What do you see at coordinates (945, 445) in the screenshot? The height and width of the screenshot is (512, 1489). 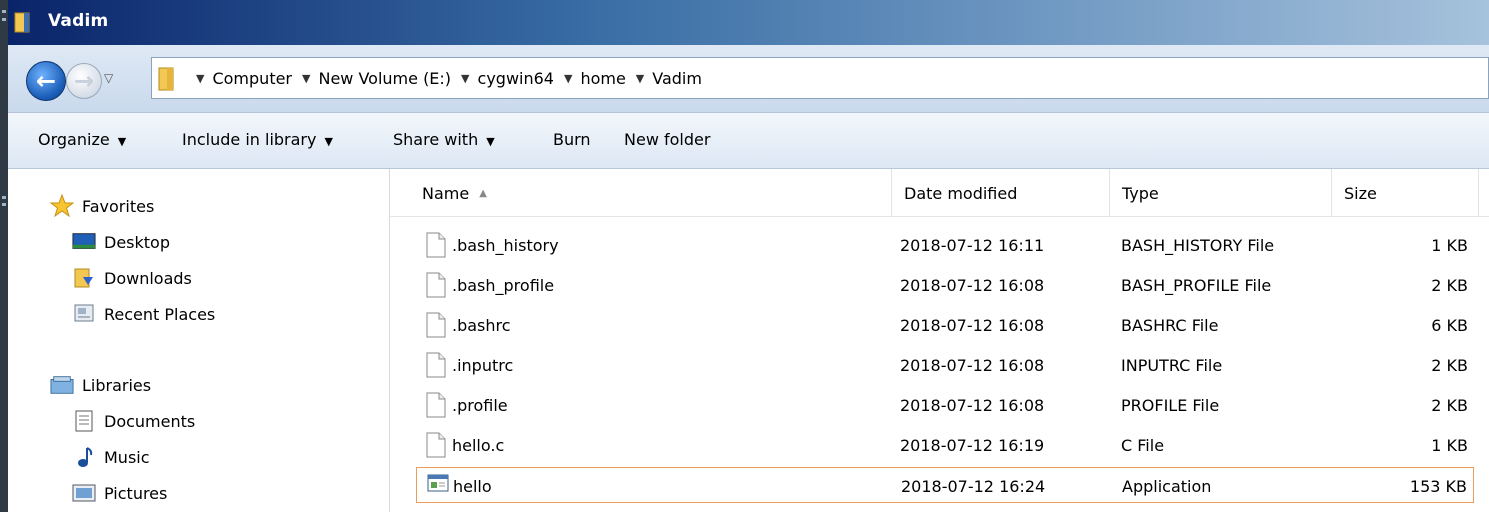 I see `table-row: hello.c 2018-07-12 16:19 C File 1 KB` at bounding box center [945, 445].